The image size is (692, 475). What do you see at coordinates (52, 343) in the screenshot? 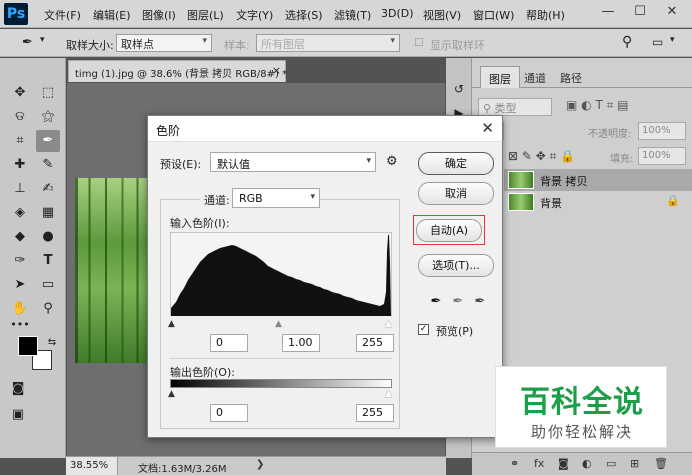
I see `swap-colors-icon: ⇆` at bounding box center [52, 343].